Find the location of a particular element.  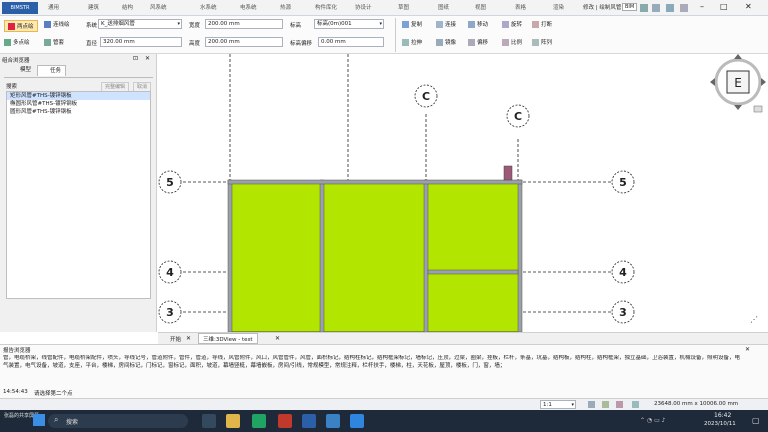

width-value: 200.00 mm is located at coordinates (224, 24).